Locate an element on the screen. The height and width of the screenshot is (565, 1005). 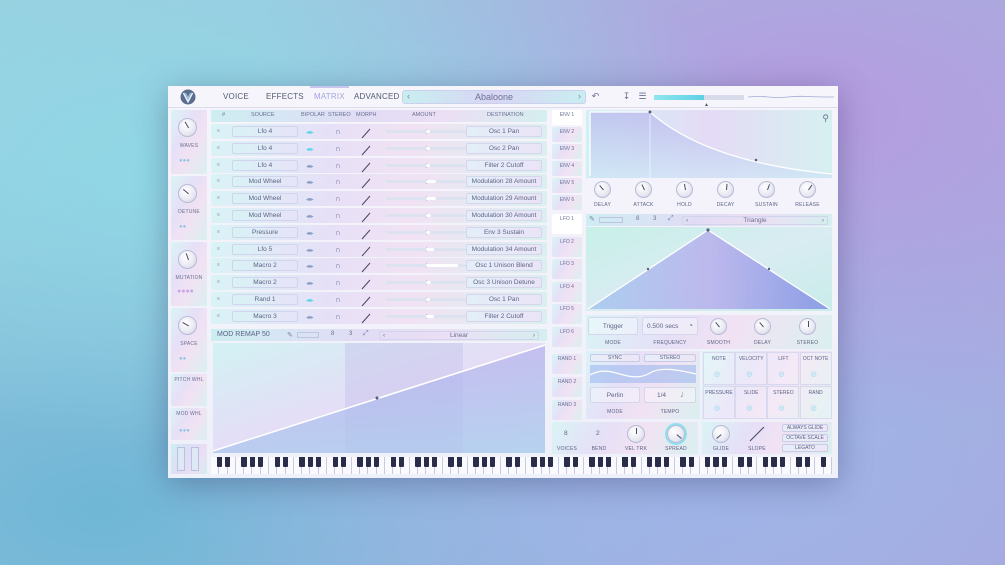
random-stereo-button: STEREO is located at coordinates (670, 358).